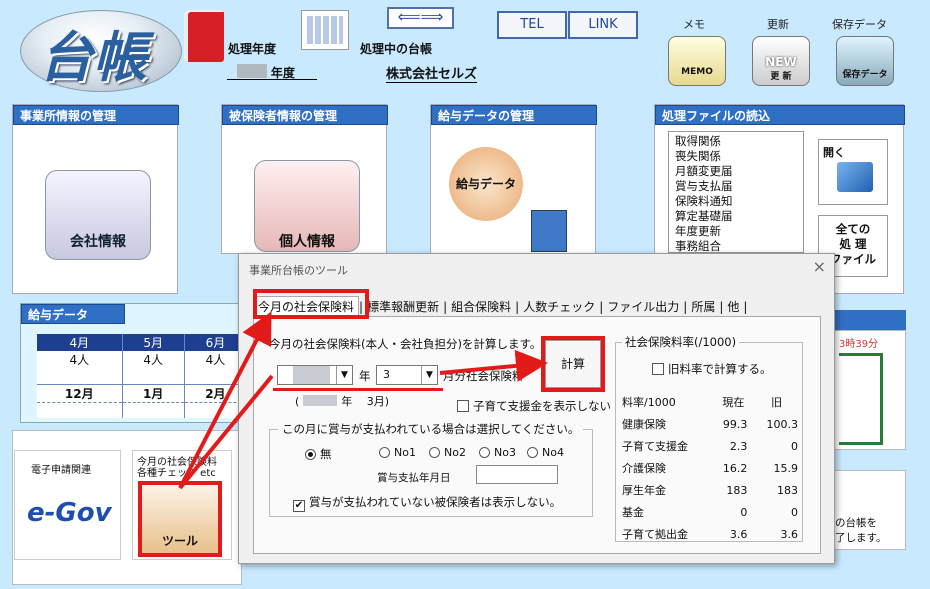 The height and width of the screenshot is (589, 930). What do you see at coordinates (493, 365) in the screenshot?
I see `arrow-to-calc` at bounding box center [493, 365].